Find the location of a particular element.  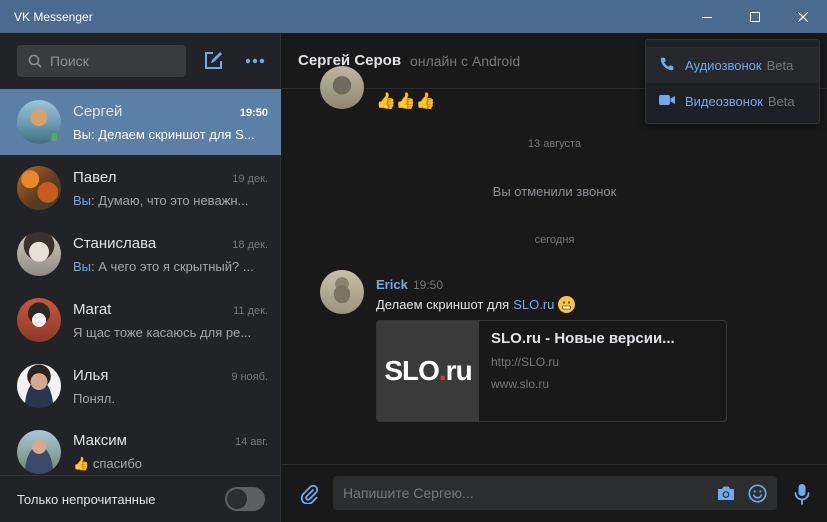

toggle-knob is located at coordinates (237, 499).